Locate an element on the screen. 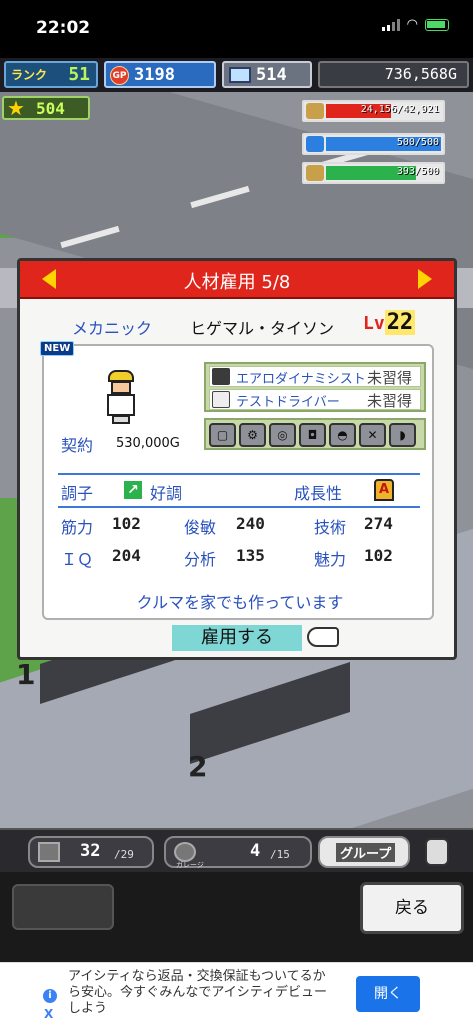  wing-part-icon: ◗ is located at coordinates (402, 435).